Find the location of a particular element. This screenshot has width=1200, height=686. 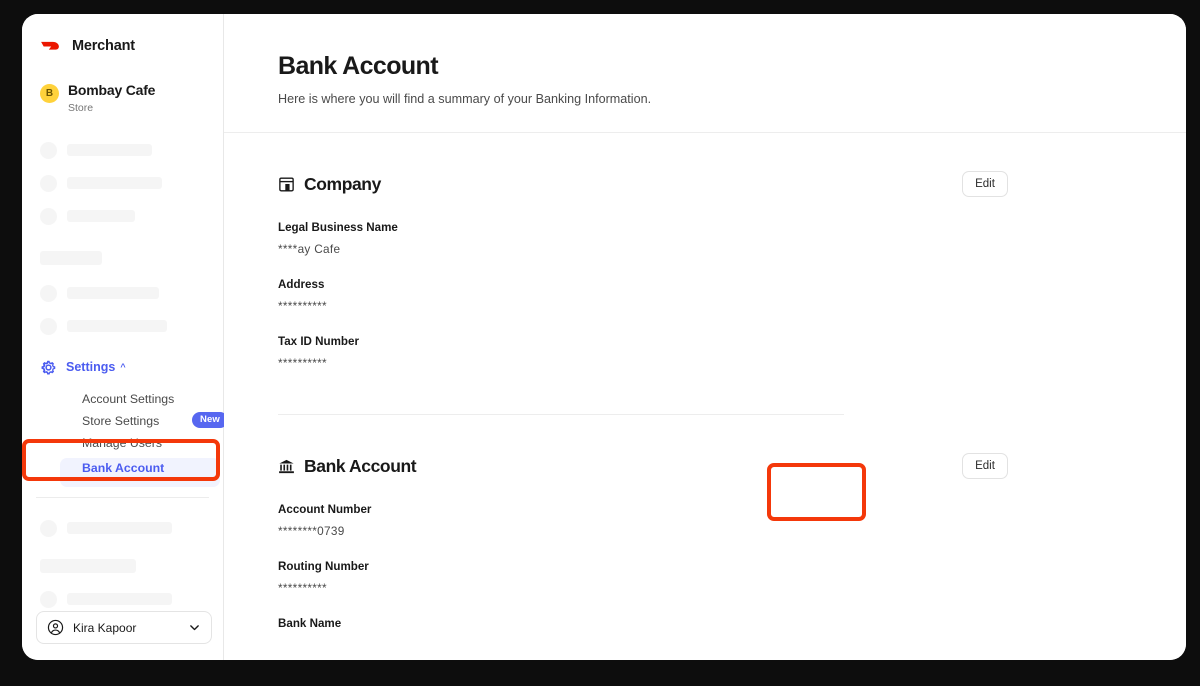

user-account-menu: Kira Kapoor is located at coordinates (124, 627).